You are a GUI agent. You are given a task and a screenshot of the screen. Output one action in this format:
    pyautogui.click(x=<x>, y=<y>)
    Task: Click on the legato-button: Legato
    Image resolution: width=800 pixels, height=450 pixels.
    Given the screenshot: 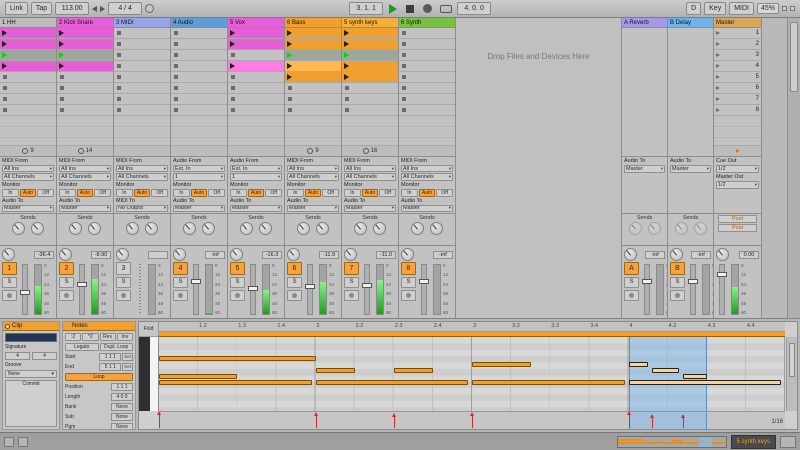 What is the action you would take?
    pyautogui.click(x=82, y=347)
    